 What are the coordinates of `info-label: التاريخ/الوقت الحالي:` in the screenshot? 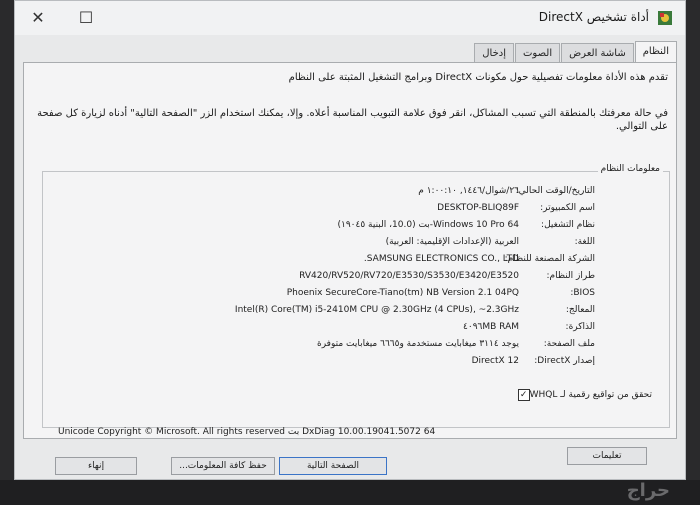 It's located at (555, 191).